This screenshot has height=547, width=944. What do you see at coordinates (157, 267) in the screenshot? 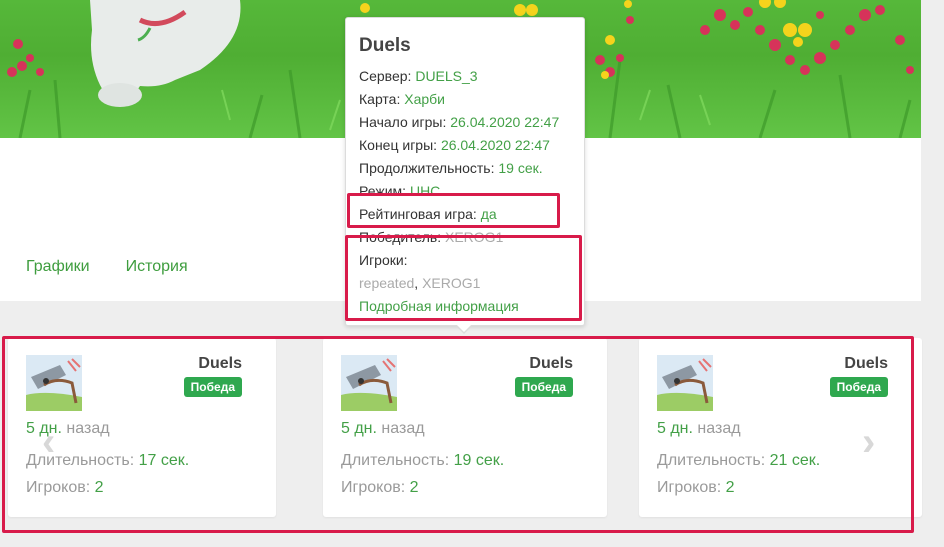
I see `tab-history: История` at bounding box center [157, 267].